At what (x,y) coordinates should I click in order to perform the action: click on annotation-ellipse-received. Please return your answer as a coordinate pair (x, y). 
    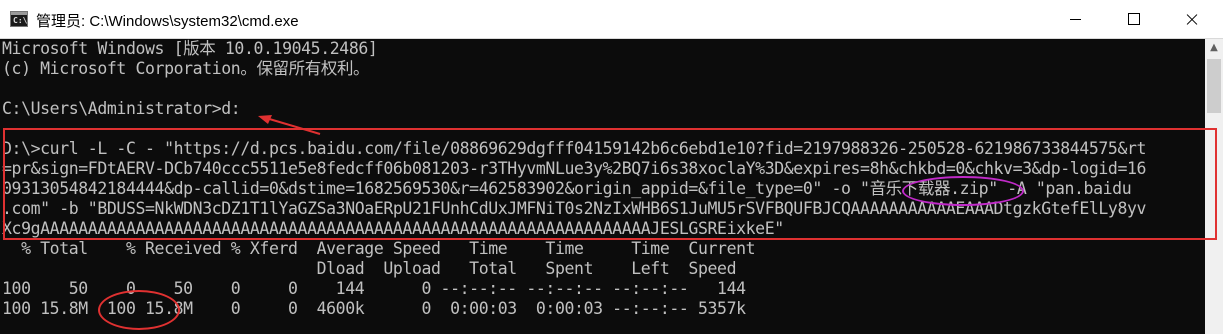
    Looking at the image, I should click on (139, 310).